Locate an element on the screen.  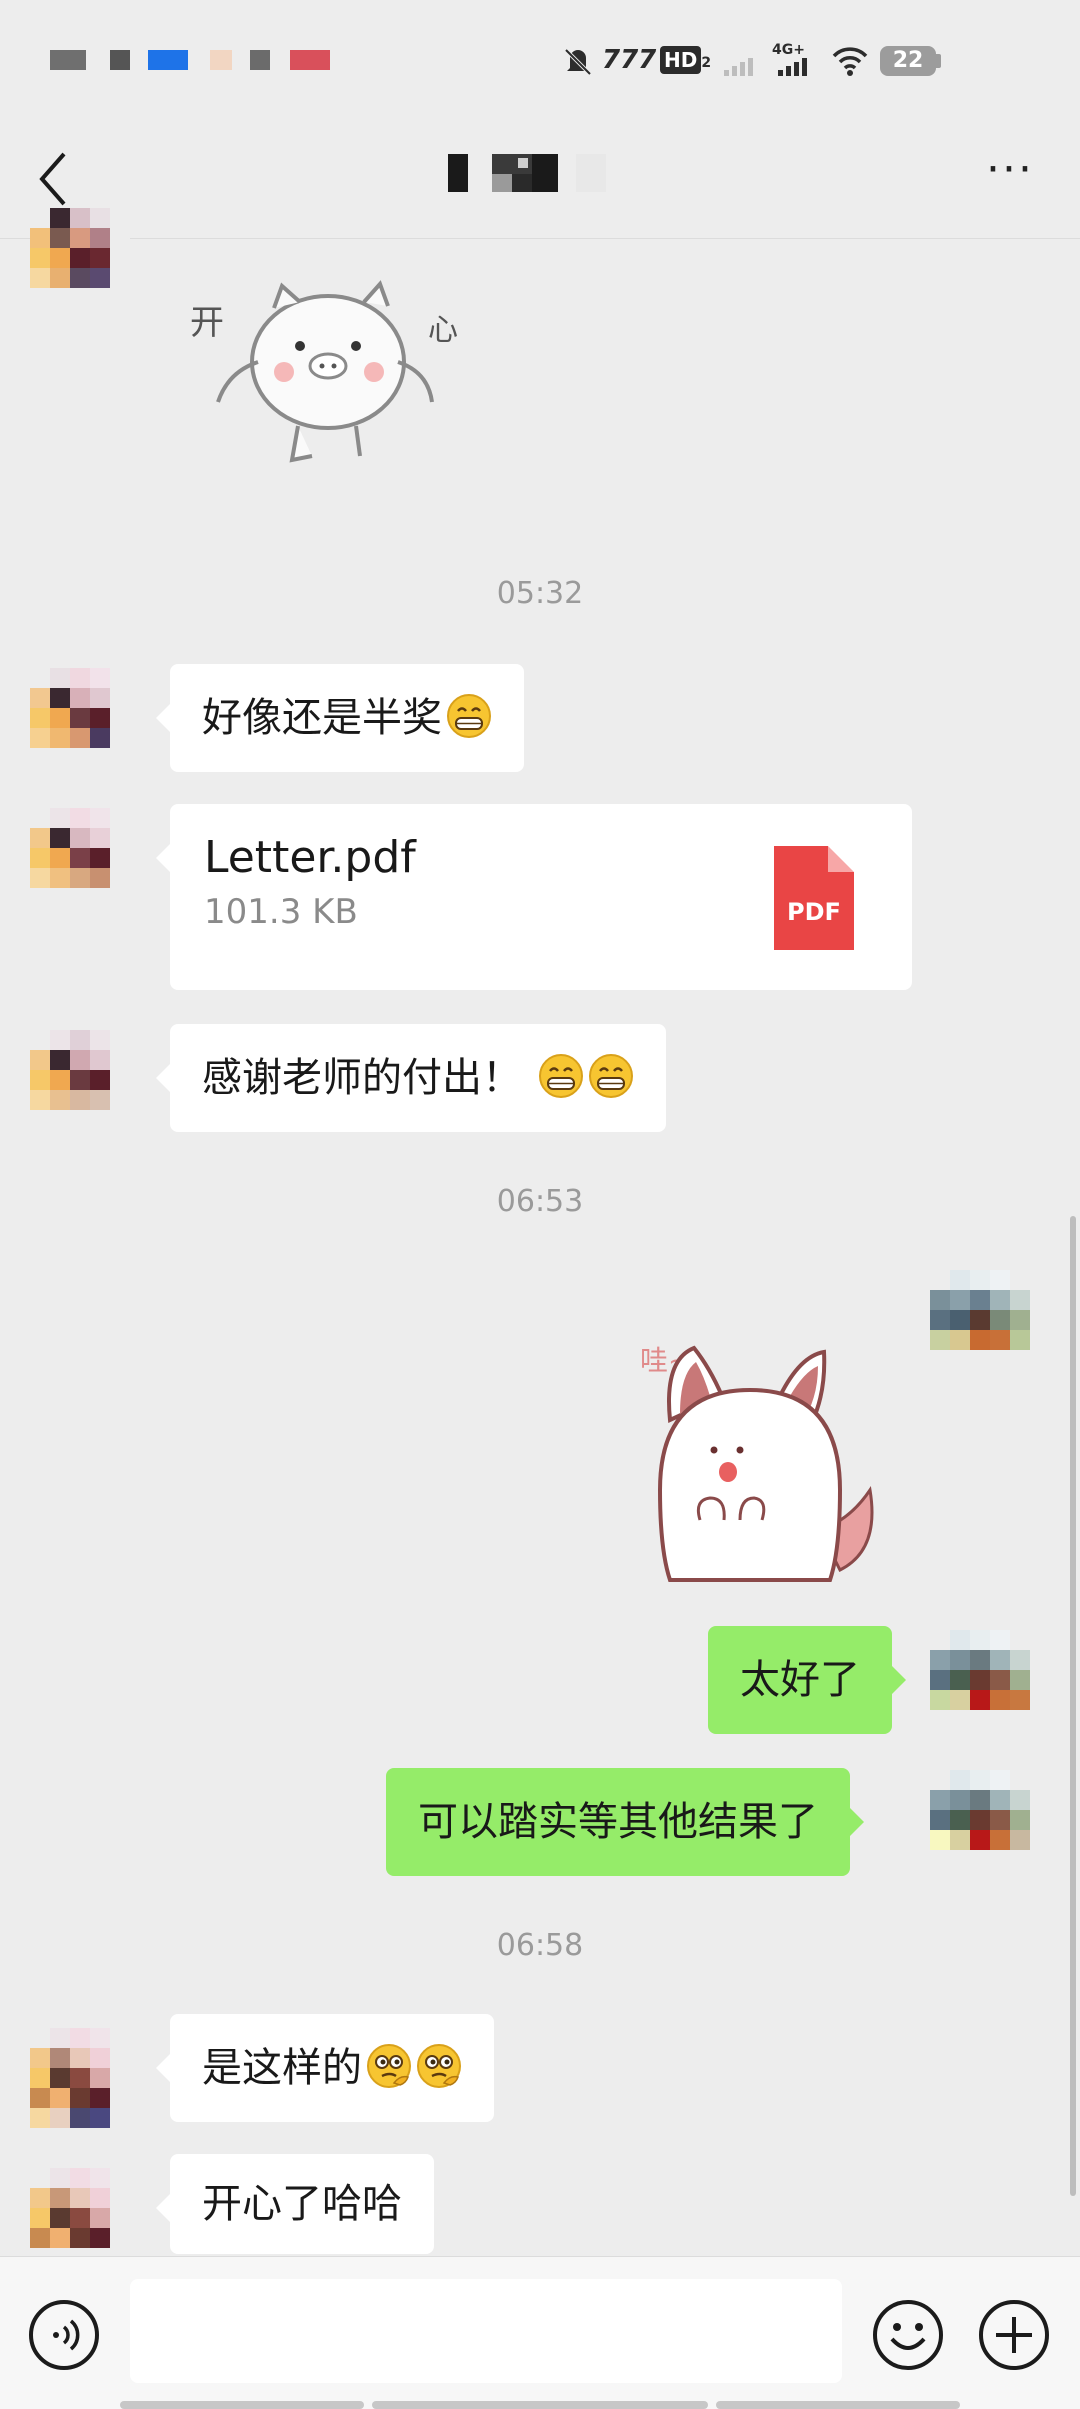
mute-icon is located at coordinates (578, 62).